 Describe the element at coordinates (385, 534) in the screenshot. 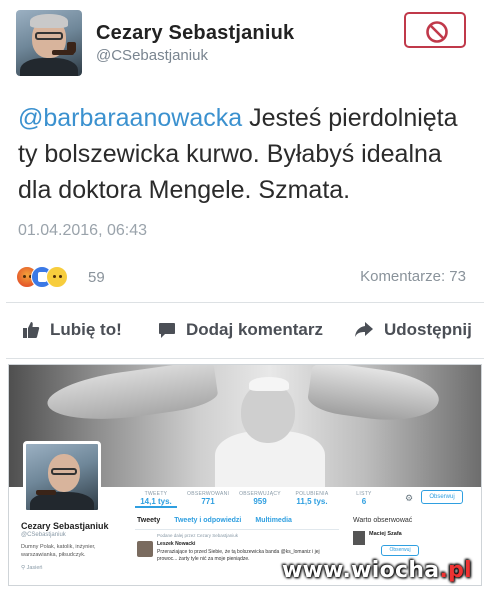

I see `suggested-user-name: Maciej Szafa` at that location.